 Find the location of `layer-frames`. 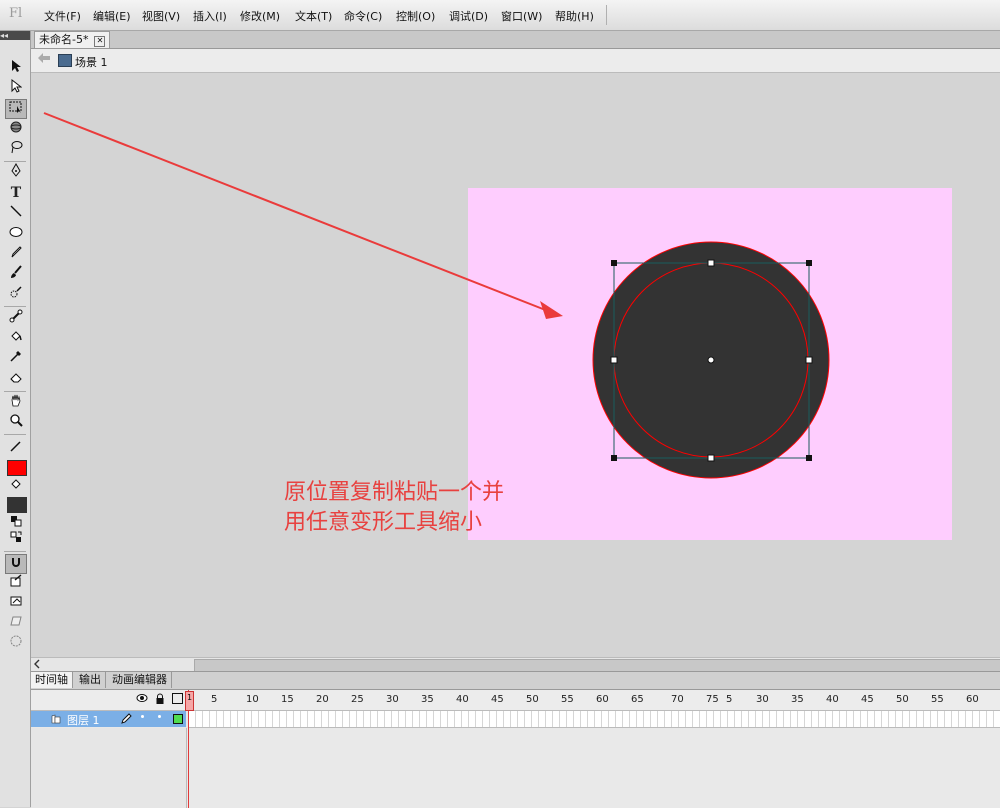

layer-frames is located at coordinates (594, 719).